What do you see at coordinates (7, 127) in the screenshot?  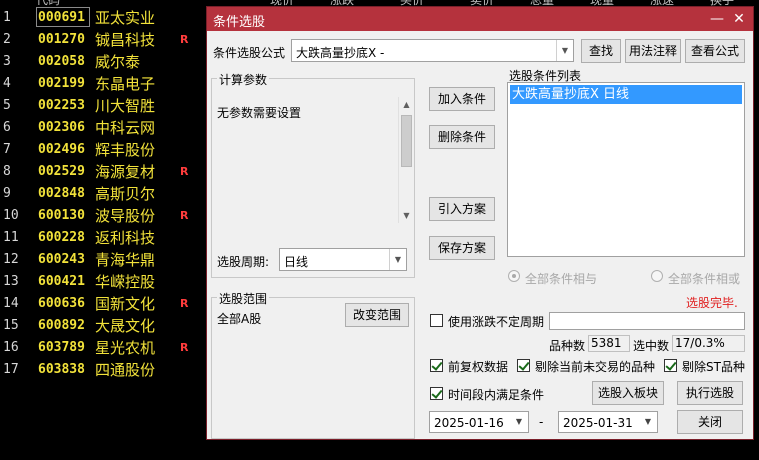 I see `row-index: 6` at bounding box center [7, 127].